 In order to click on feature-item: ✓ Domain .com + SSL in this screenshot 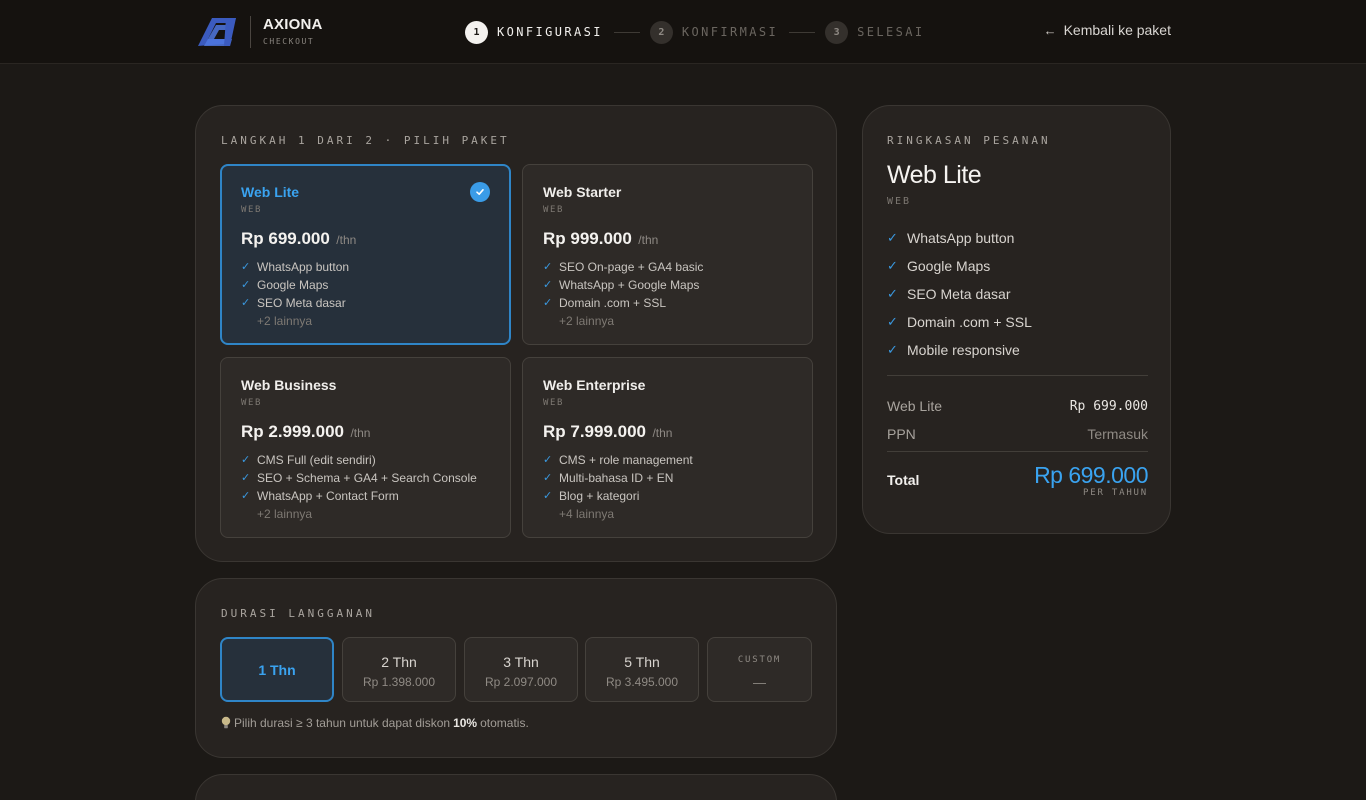, I will do `click(667, 303)`.